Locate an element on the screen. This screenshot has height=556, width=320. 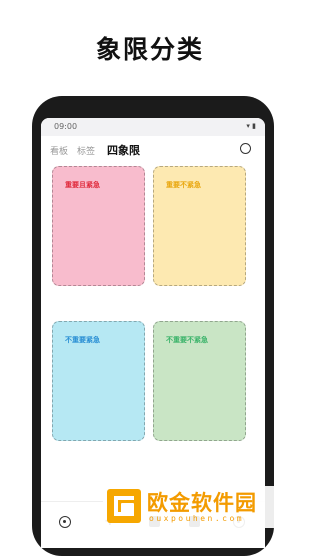
signal-battery-icon: ▾ ▮ is located at coordinates (251, 126).